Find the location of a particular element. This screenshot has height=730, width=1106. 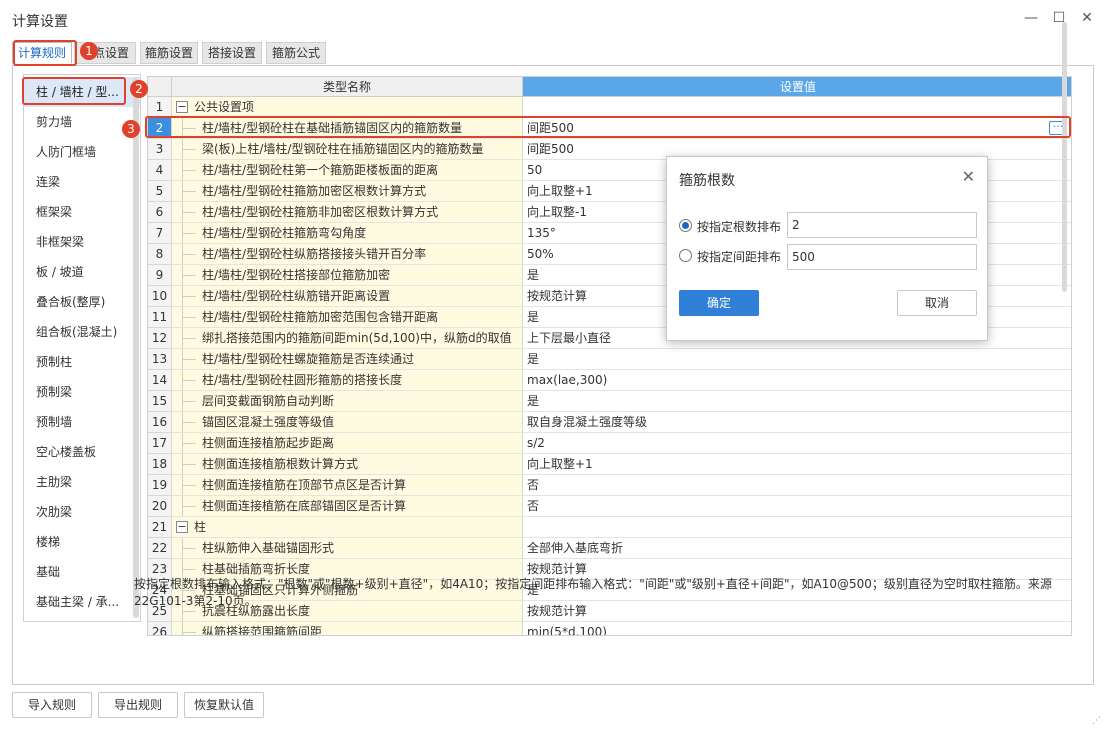

tab-lap-settings: 搭接设置 is located at coordinates (232, 53).